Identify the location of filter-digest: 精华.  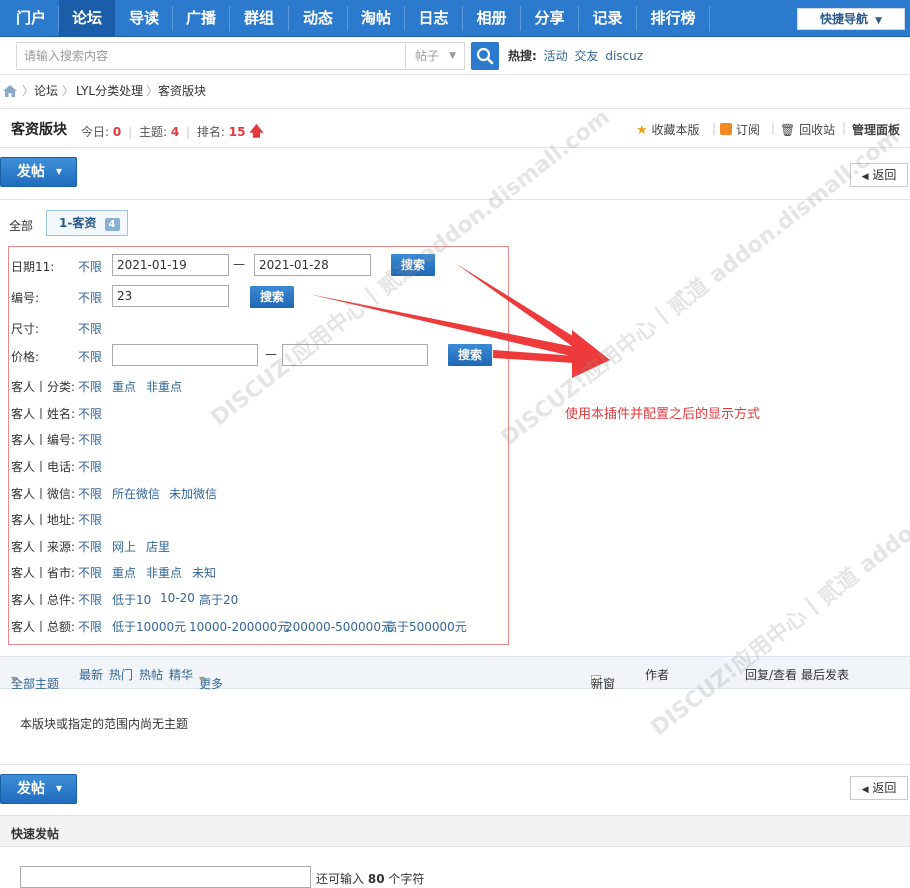
(181, 674).